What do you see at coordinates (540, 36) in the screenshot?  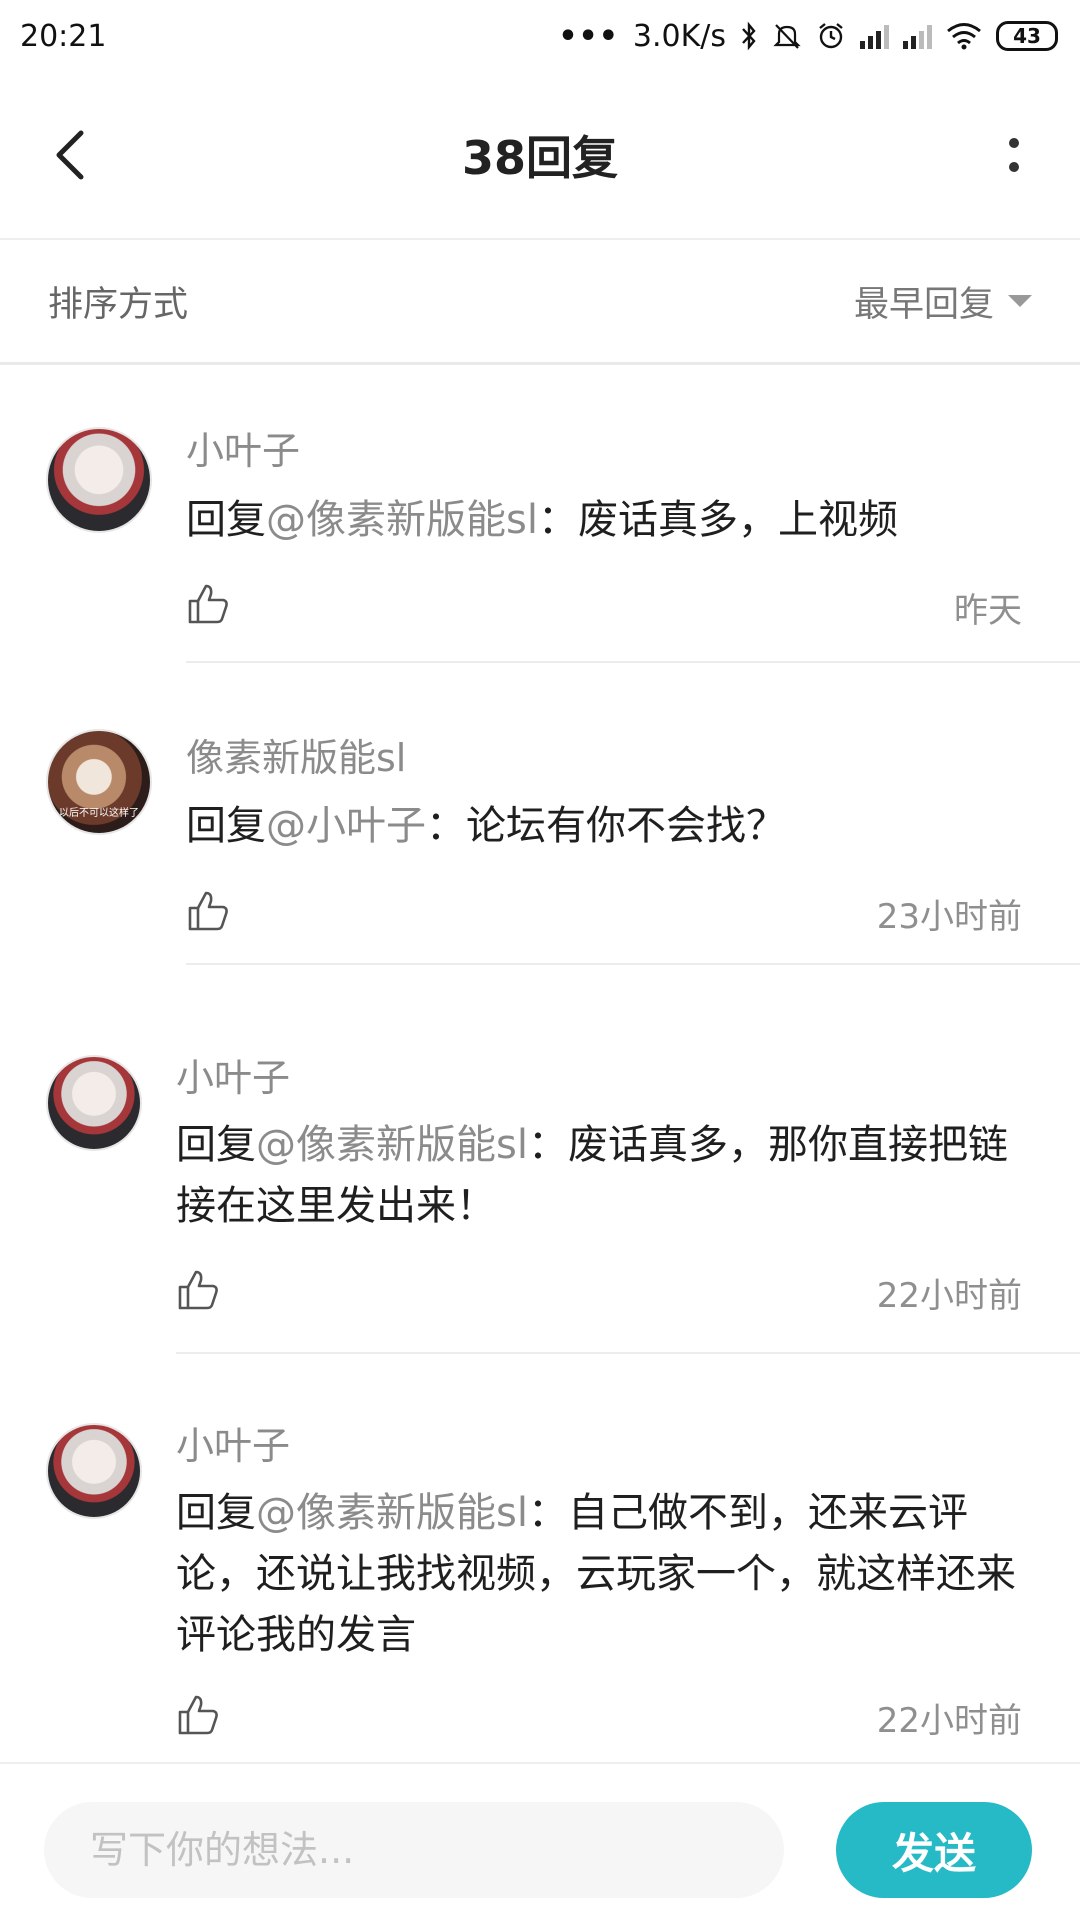 I see `status-bar: 20:21 ••• 3.0K/s 43` at bounding box center [540, 36].